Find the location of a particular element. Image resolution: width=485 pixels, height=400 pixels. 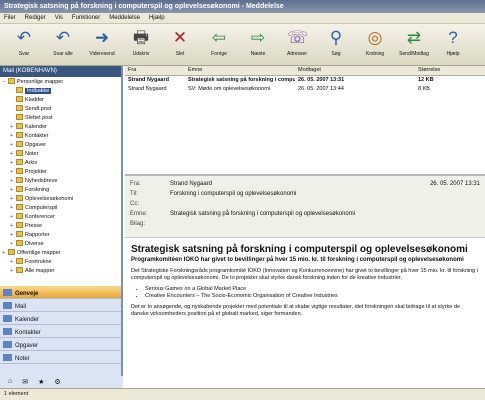

folder-label: Slettet post is located at coordinates (39, 118).